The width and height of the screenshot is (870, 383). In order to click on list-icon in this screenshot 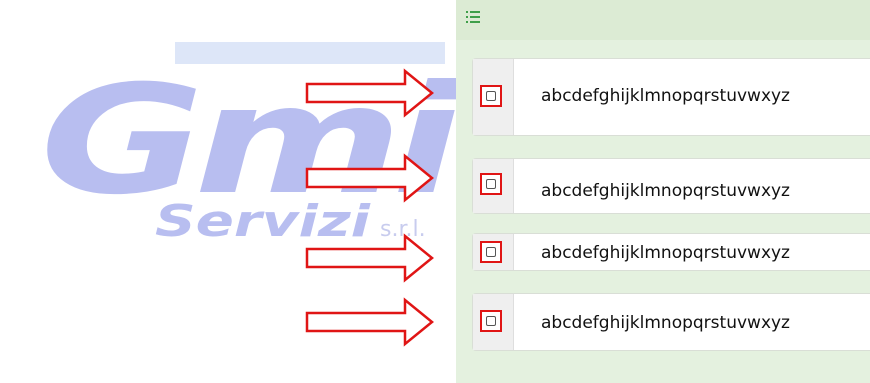, I will do `click(473, 17)`.